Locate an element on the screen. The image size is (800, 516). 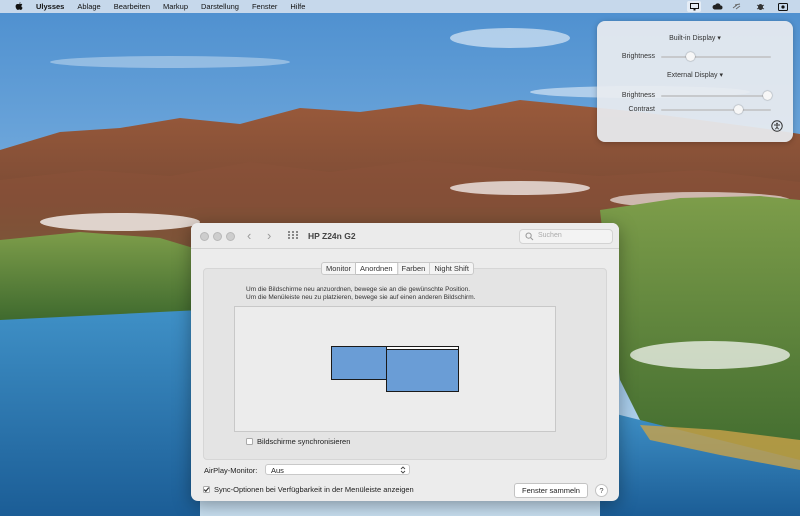
builtin-display-header: Built-in Display ▾ is located at coordinates (695, 38).